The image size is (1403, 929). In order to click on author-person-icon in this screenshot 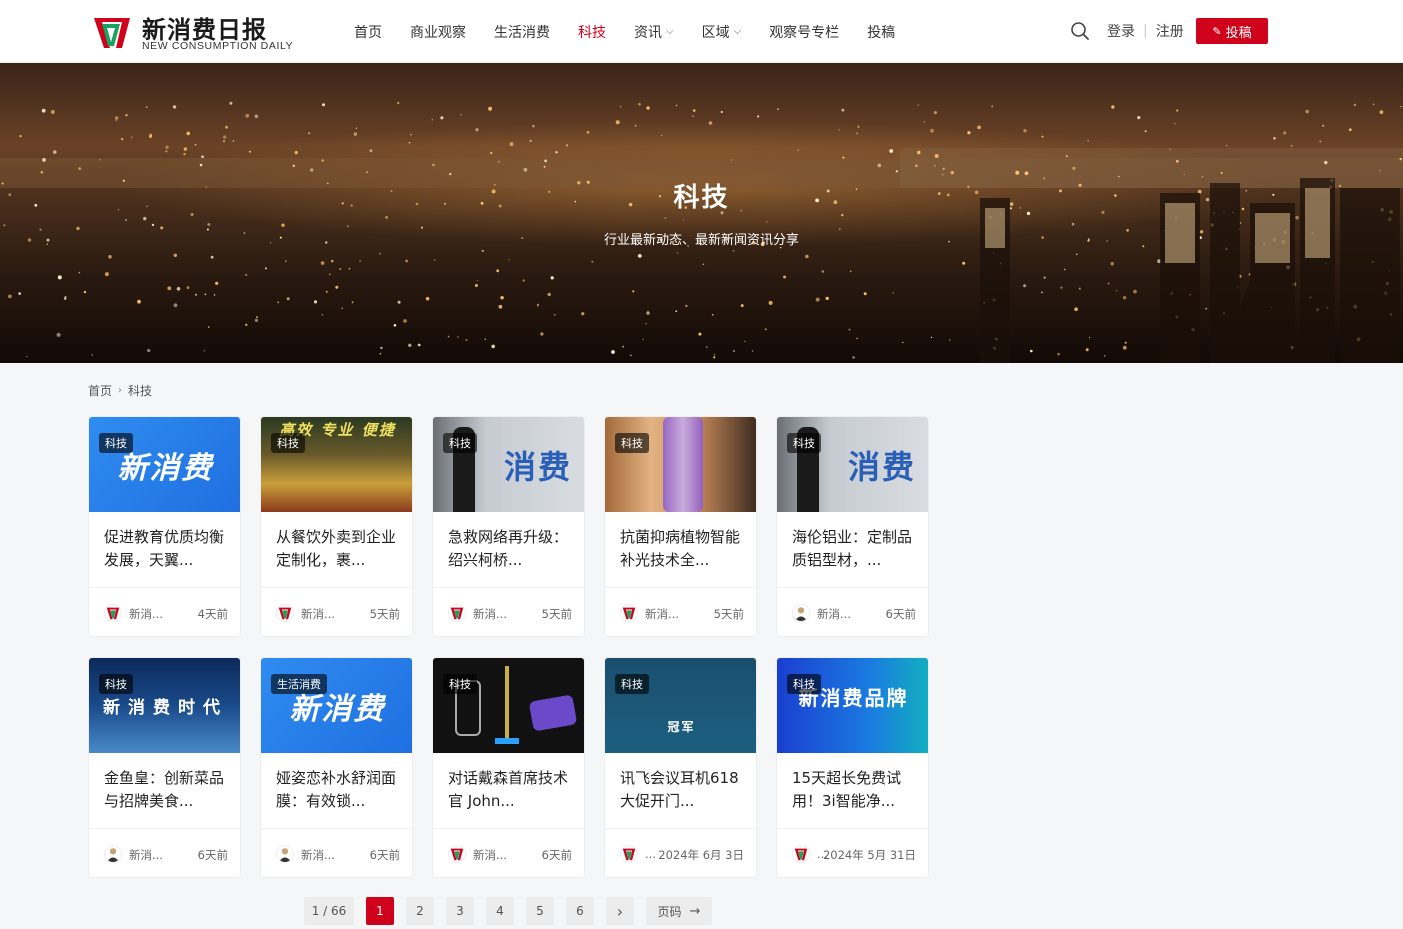, I will do `click(285, 855)`.